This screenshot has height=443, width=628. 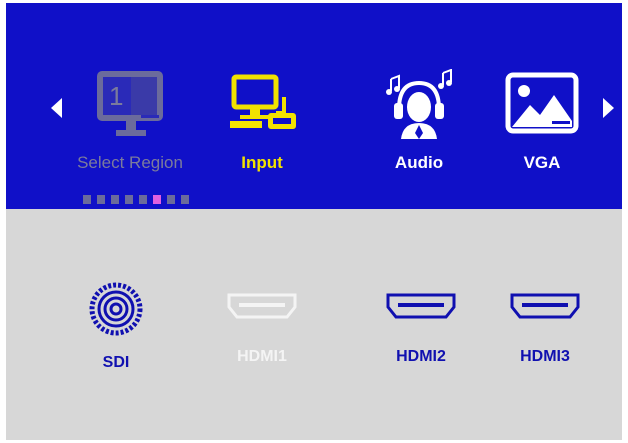 What do you see at coordinates (130, 103) in the screenshot?
I see `select-region-icon: 1` at bounding box center [130, 103].